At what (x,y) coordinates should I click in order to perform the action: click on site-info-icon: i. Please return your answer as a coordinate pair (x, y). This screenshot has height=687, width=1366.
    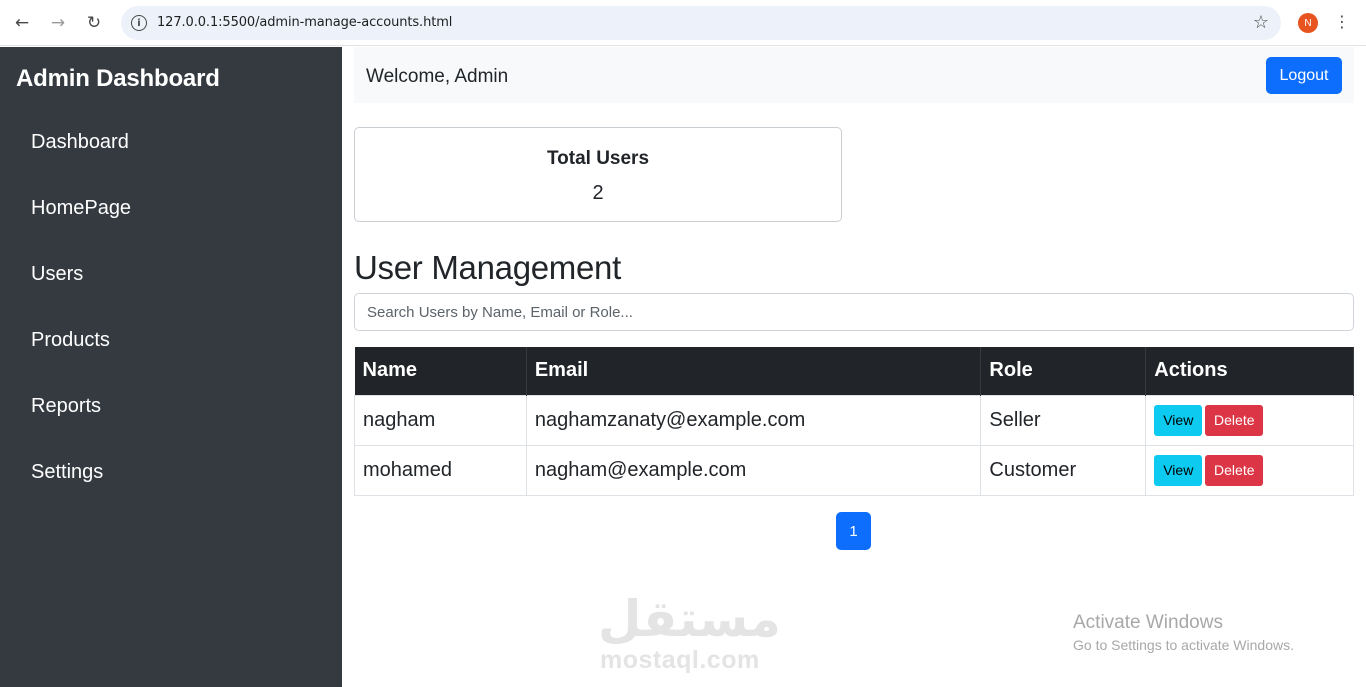
    Looking at the image, I should click on (139, 23).